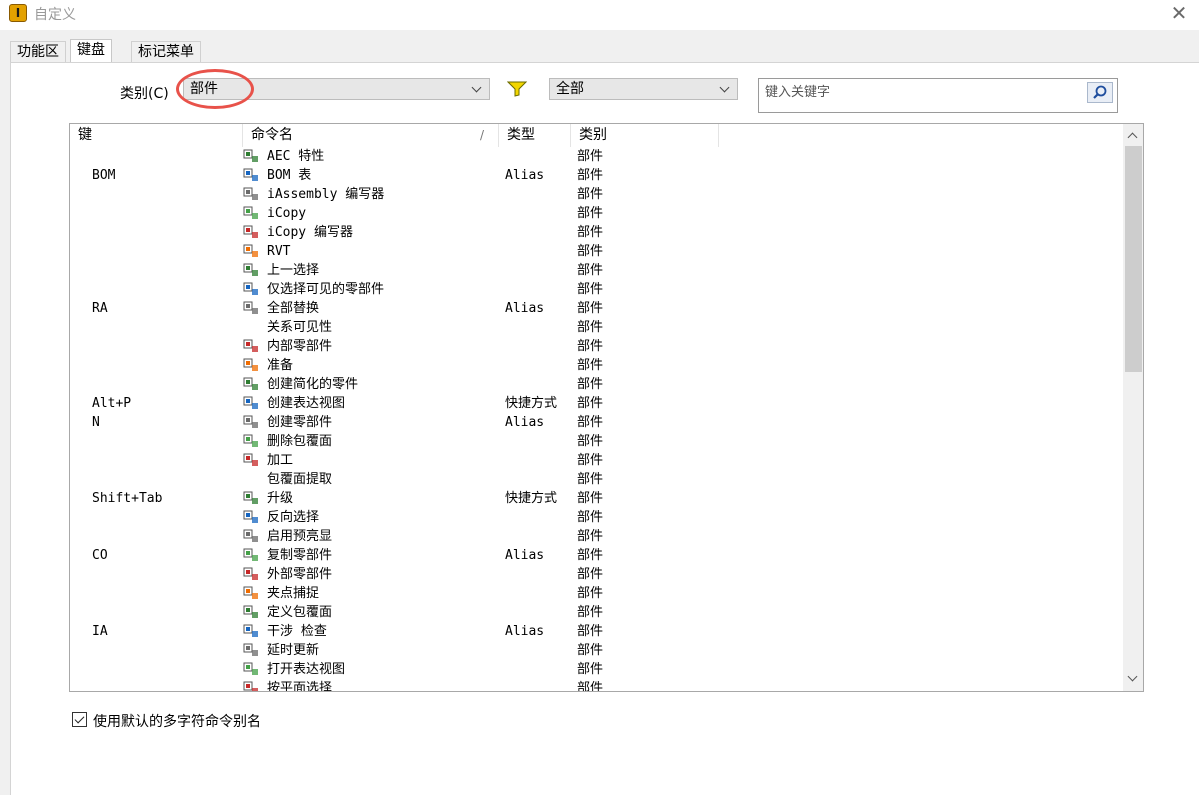  Describe the element at coordinates (177, 722) in the screenshot. I see `default-alias-label: 使用默认的多字符命令别名` at that location.